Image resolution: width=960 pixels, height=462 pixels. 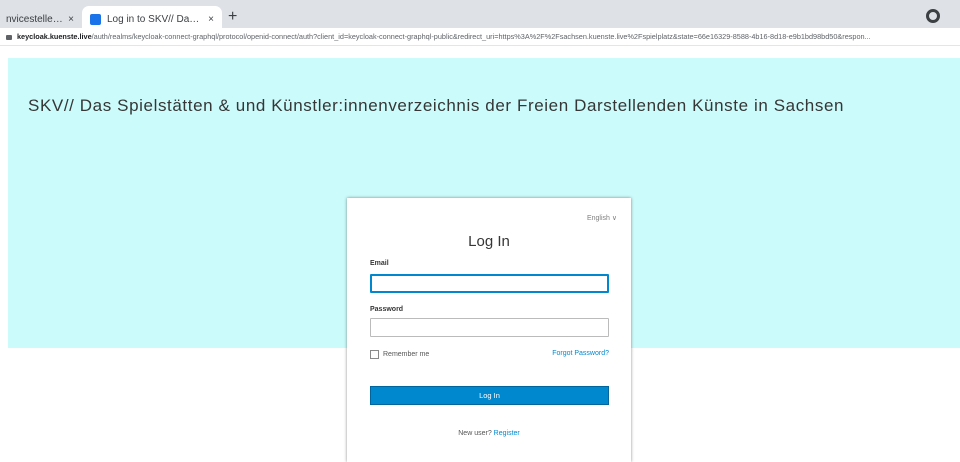 What do you see at coordinates (406, 354) in the screenshot?
I see `remember-me-label: Remember me` at bounding box center [406, 354].